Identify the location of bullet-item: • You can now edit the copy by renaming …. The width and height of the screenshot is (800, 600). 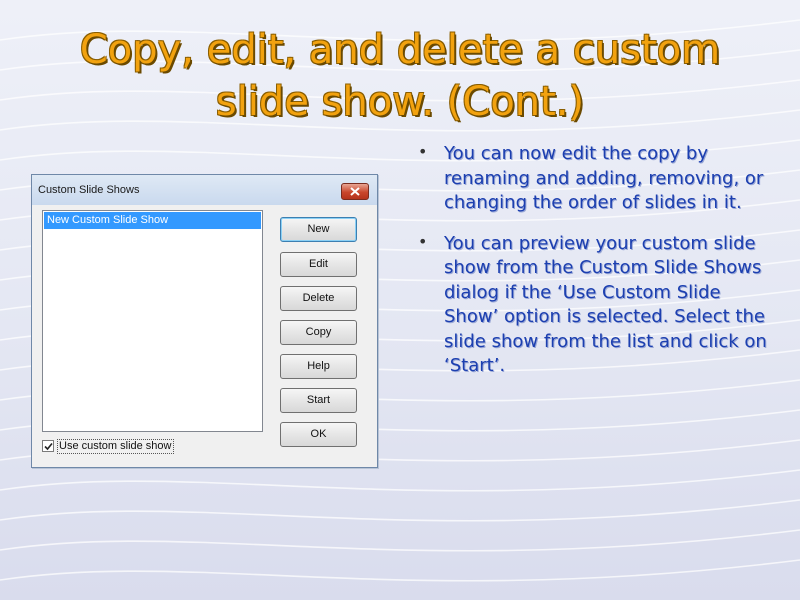
(593, 179).